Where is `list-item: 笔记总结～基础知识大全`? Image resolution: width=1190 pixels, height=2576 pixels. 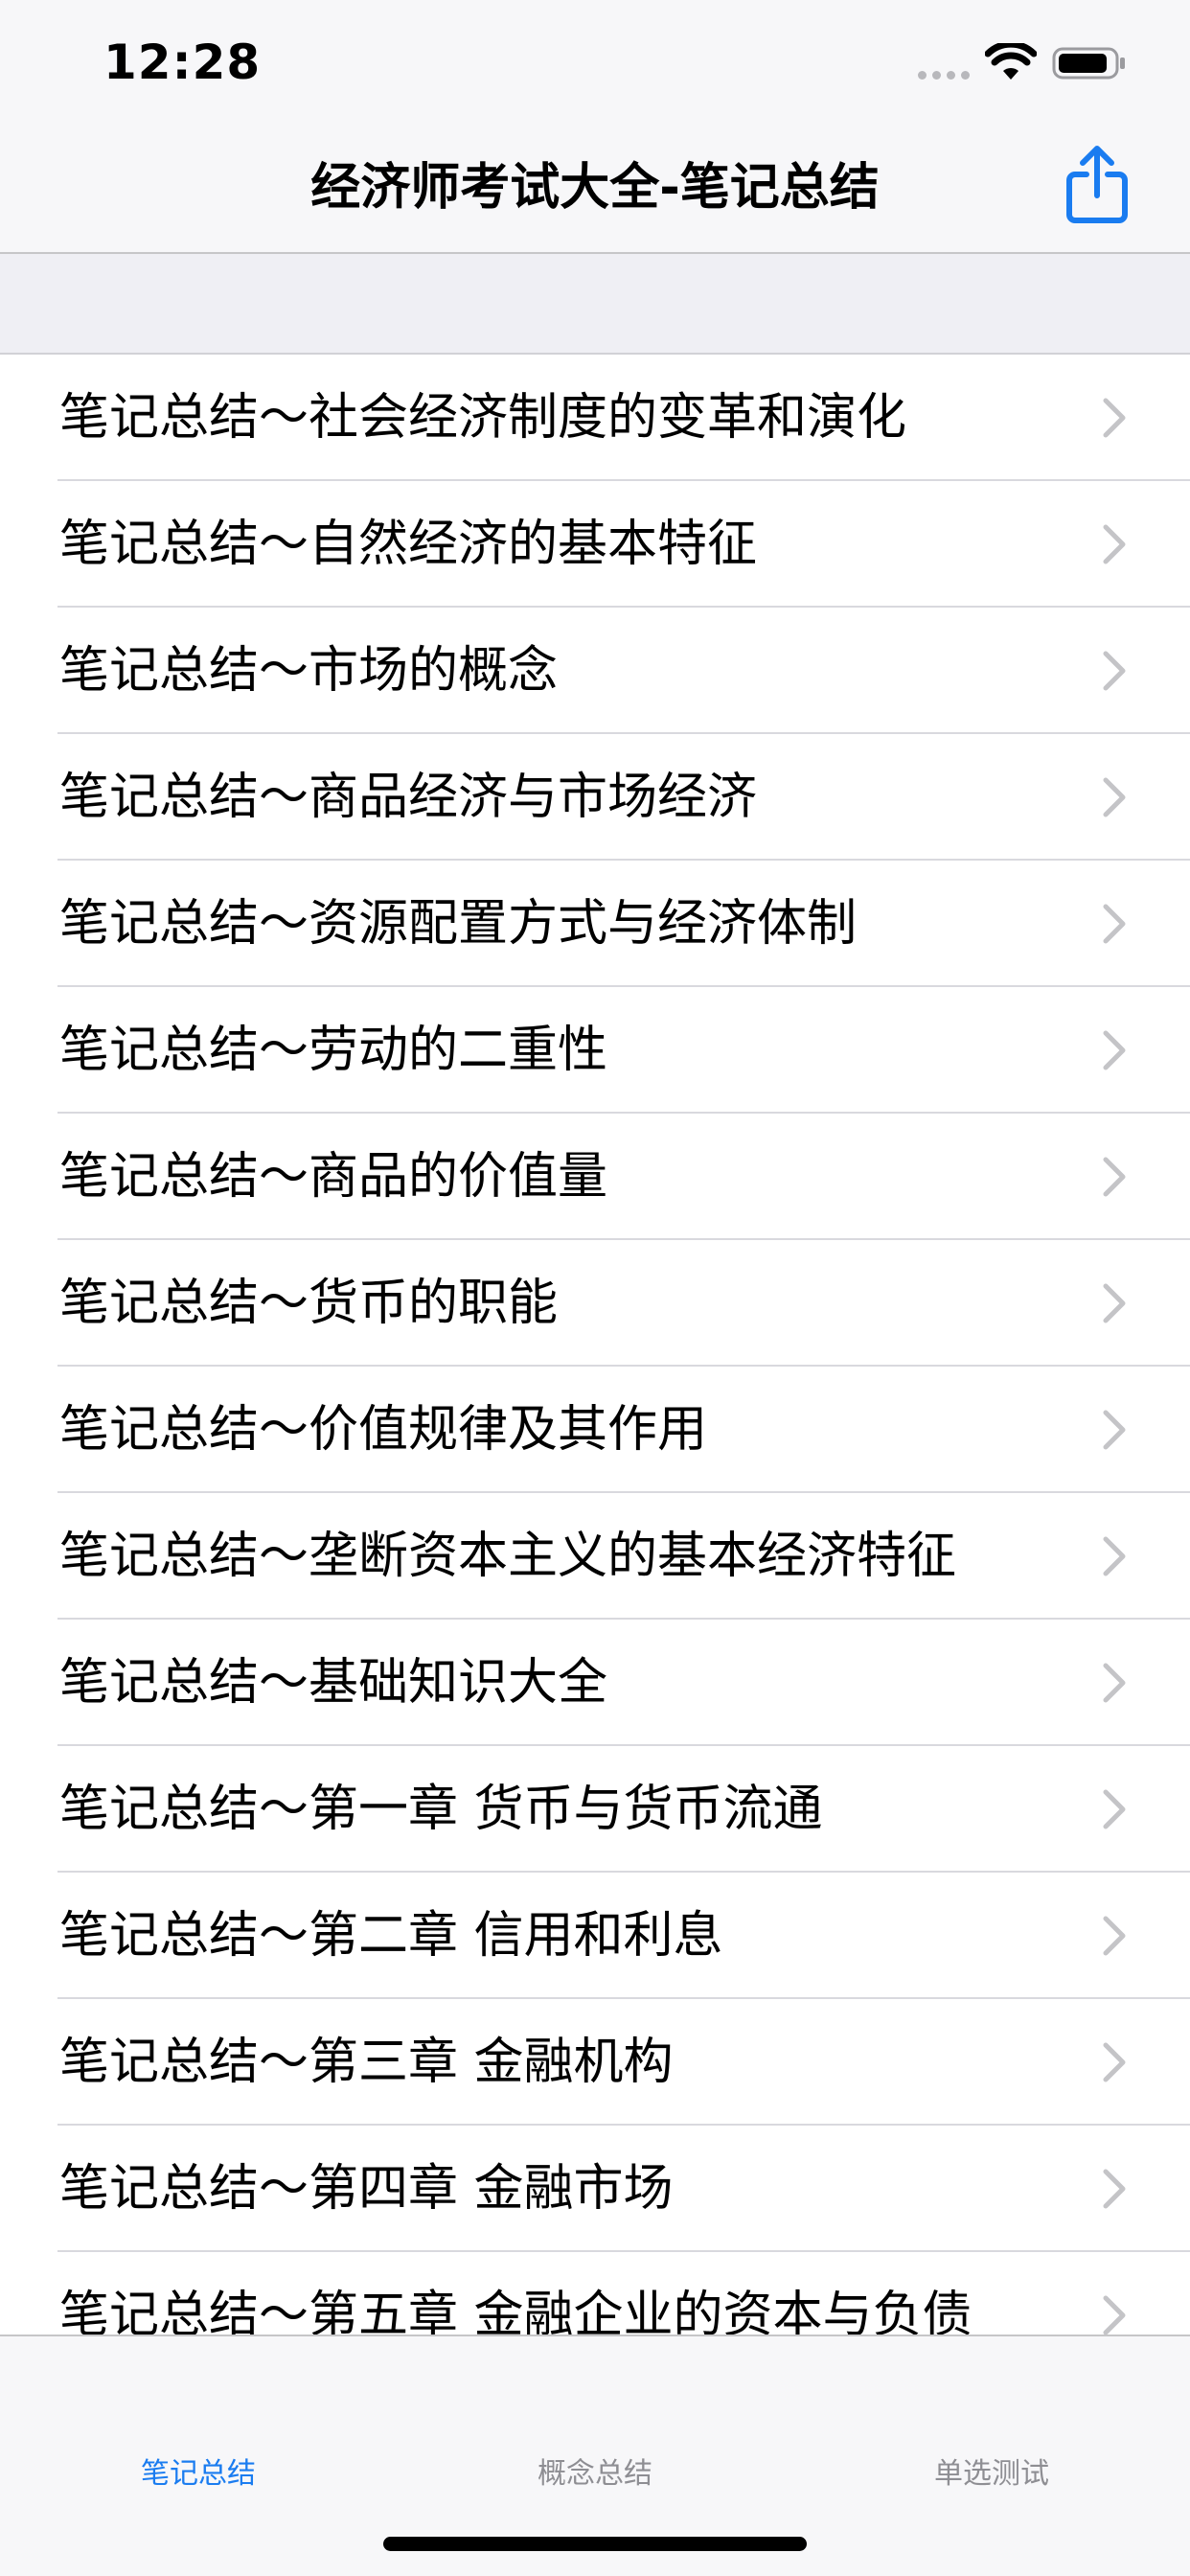
list-item: 笔记总结～基础知识大全 is located at coordinates (595, 1683).